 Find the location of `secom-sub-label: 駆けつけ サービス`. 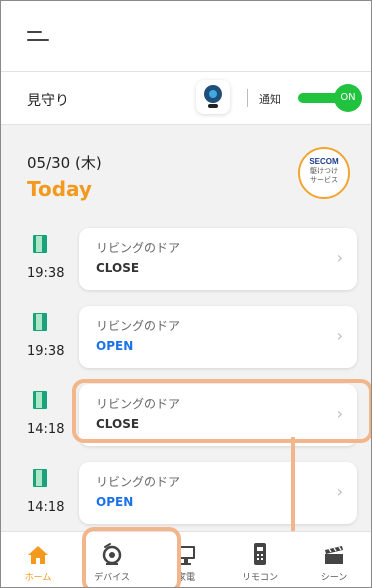

secom-sub-label: 駆けつけ サービス is located at coordinates (324, 175).